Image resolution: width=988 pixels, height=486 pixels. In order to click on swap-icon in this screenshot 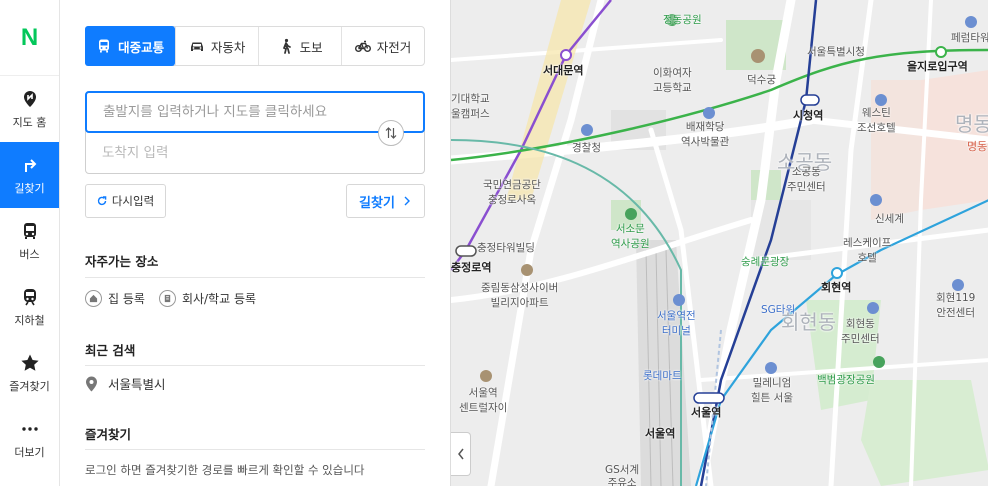, I will do `click(391, 133)`.